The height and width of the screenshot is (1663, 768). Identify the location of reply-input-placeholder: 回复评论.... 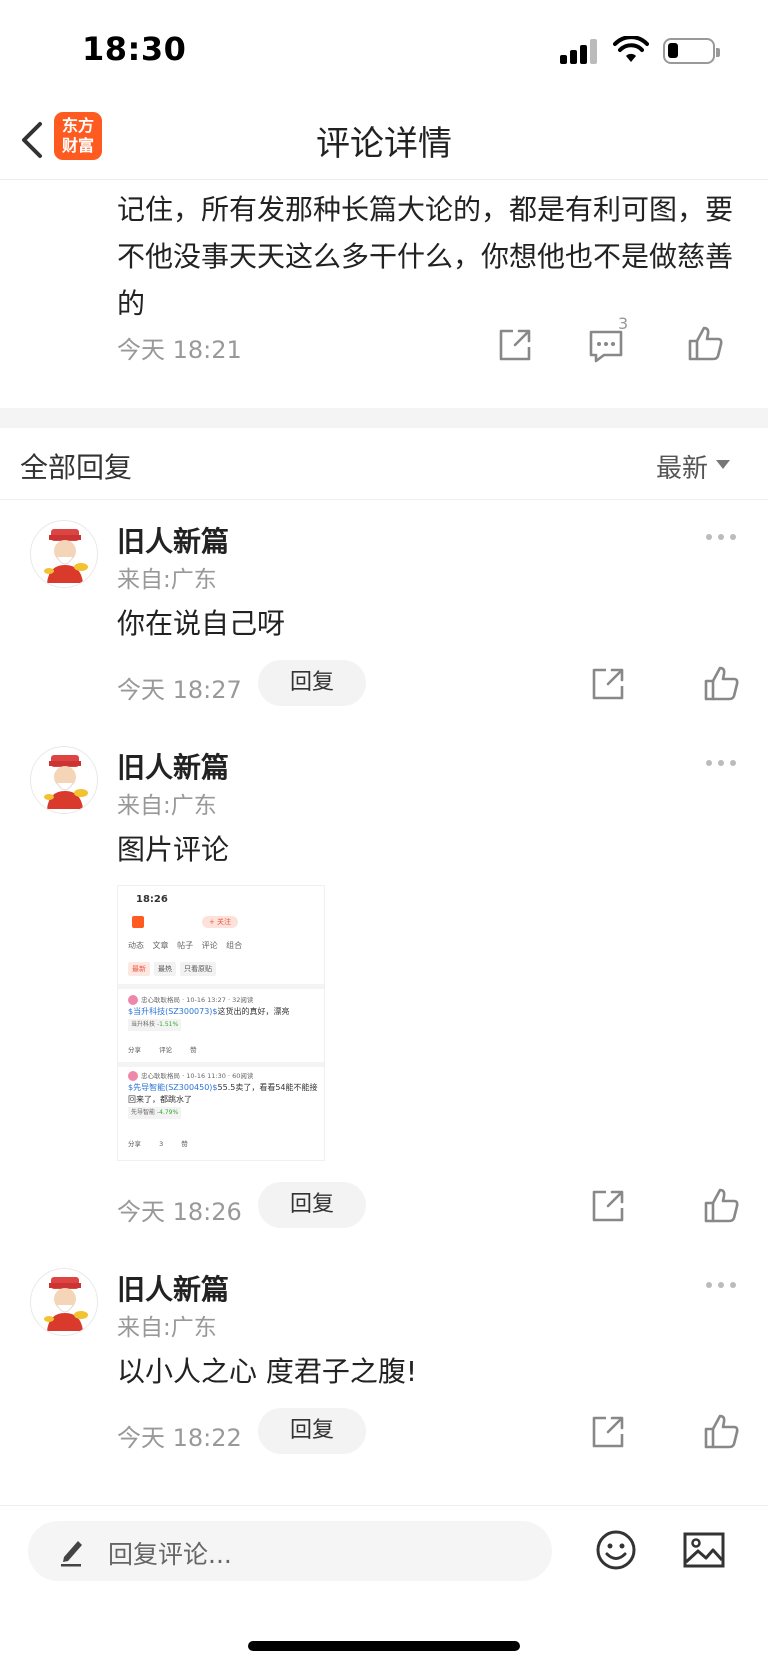
(170, 1554).